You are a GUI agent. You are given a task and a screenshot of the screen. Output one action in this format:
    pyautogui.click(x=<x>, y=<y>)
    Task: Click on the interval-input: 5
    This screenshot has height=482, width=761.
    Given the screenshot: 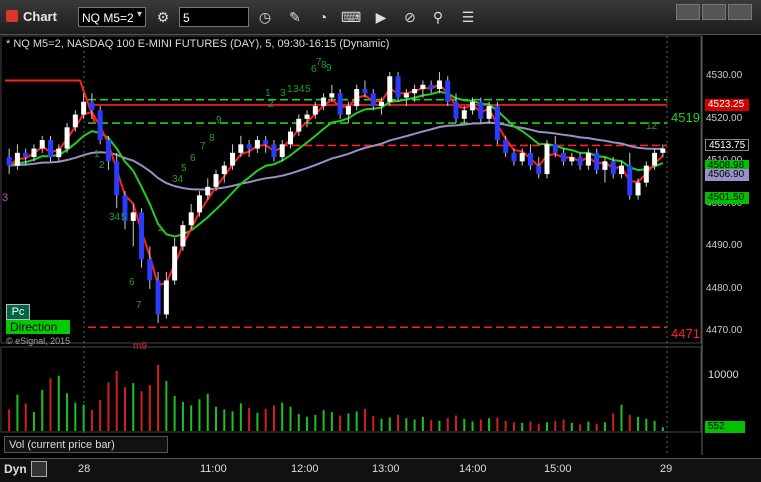 What is the action you would take?
    pyautogui.click(x=214, y=17)
    